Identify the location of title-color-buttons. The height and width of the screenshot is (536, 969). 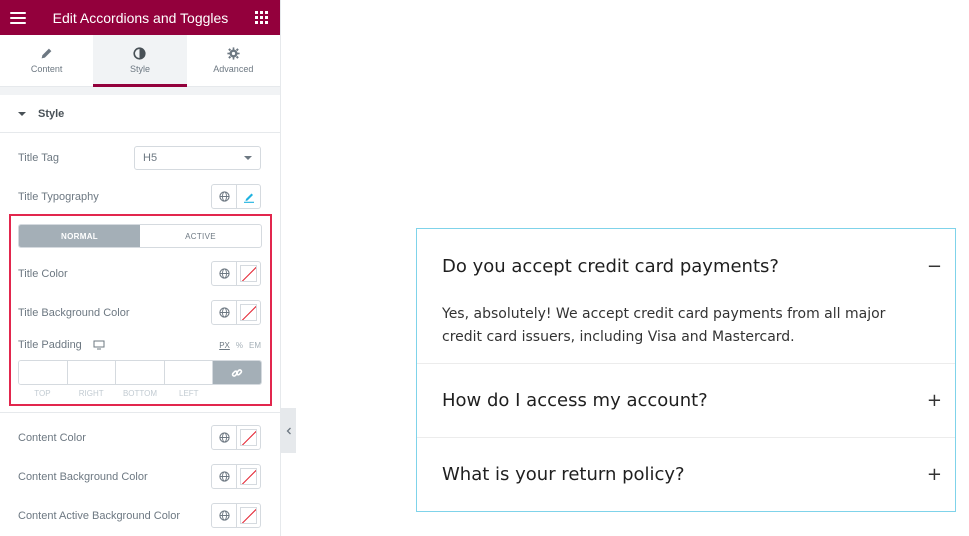
(236, 273).